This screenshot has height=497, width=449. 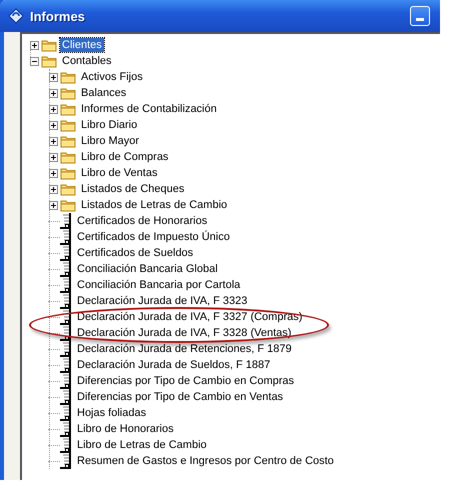 What do you see at coordinates (154, 205) in the screenshot?
I see `tree-item: Listados de Letras de Cambio` at bounding box center [154, 205].